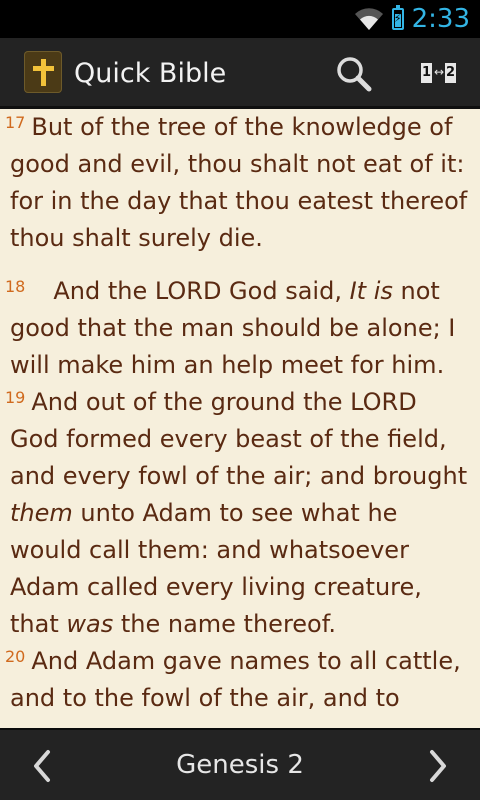 The height and width of the screenshot is (800, 480). Describe the element at coordinates (150, 73) in the screenshot. I see `app-title: Quick Bible` at that location.